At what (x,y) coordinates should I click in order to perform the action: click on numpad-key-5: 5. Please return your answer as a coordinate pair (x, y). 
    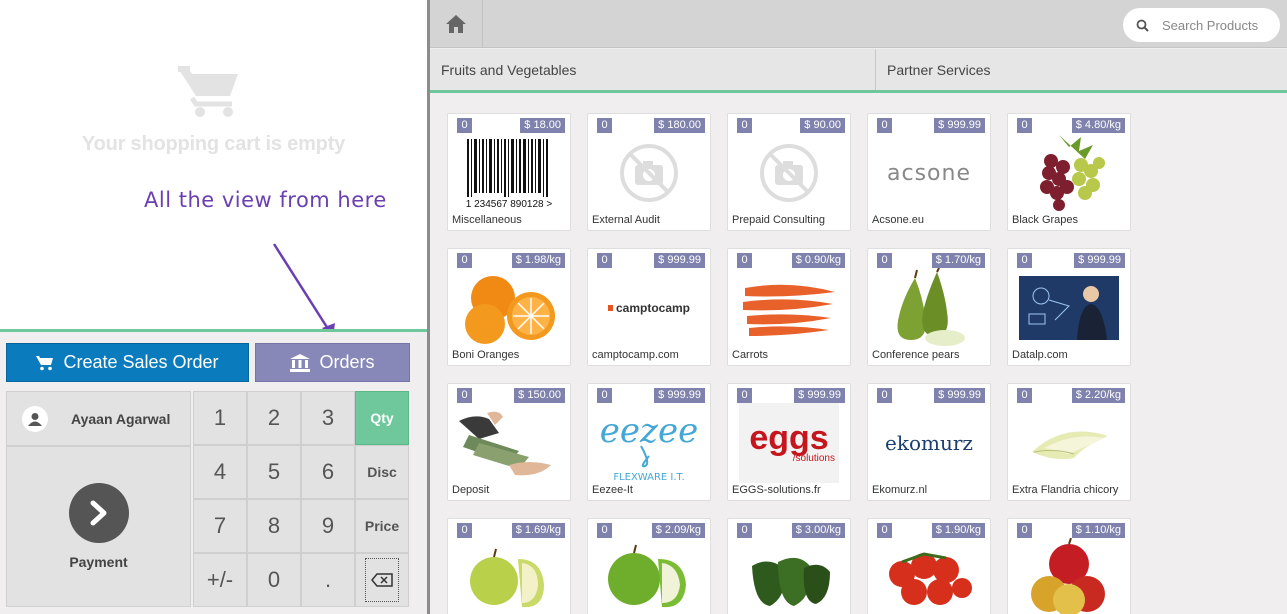
    Looking at the image, I should click on (274, 472).